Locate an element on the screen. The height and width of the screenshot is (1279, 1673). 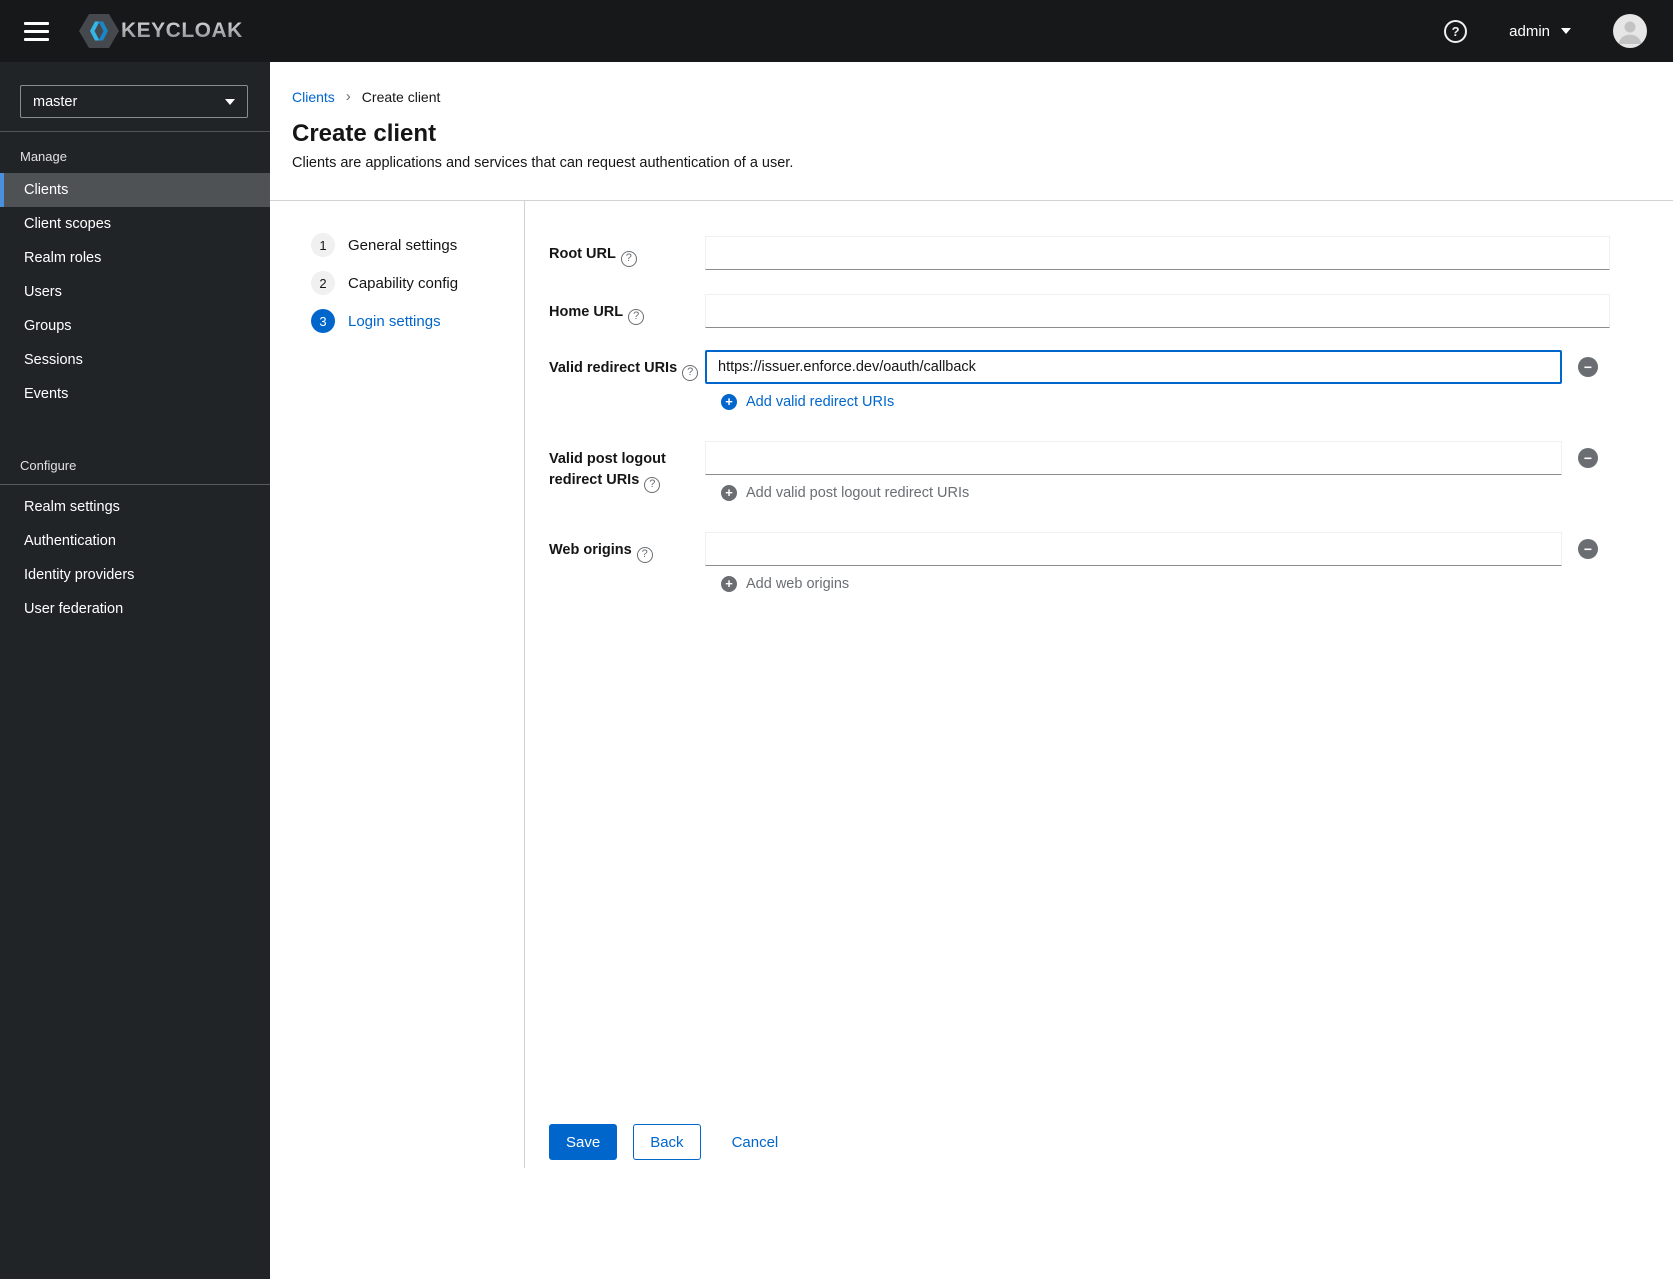
add-valid-redirect-uri-button: + Add valid redirect URIs is located at coordinates (807, 402).